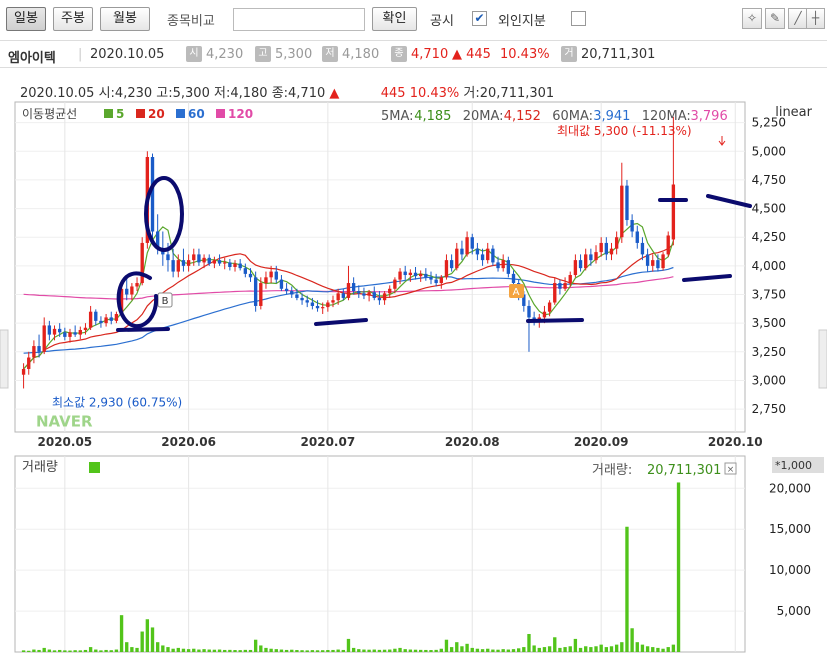 This screenshot has height=654, width=827. What do you see at coordinates (666, 116) in the screenshot?
I see `ma-value-label: 120MA:` at bounding box center [666, 116].